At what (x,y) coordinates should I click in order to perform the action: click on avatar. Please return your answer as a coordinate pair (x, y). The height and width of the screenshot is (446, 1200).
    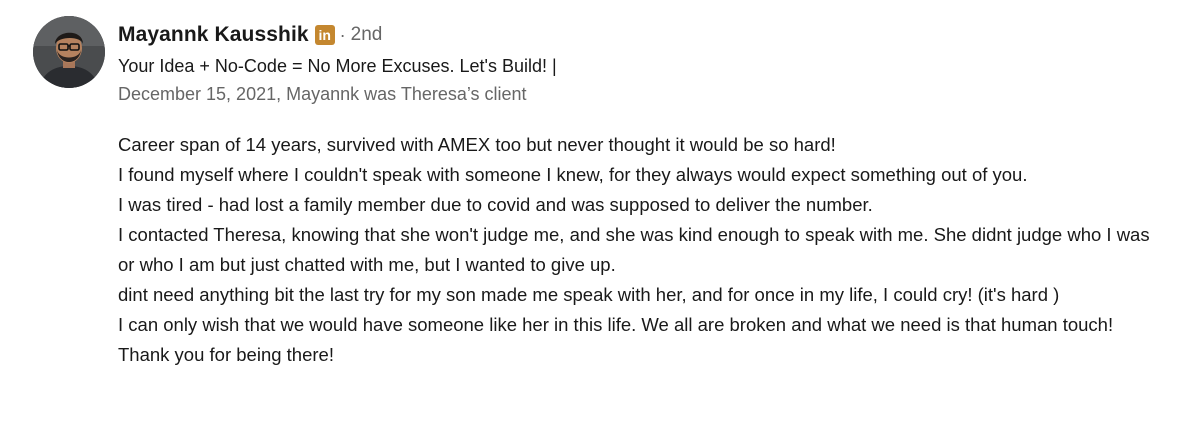
    Looking at the image, I should click on (69, 52).